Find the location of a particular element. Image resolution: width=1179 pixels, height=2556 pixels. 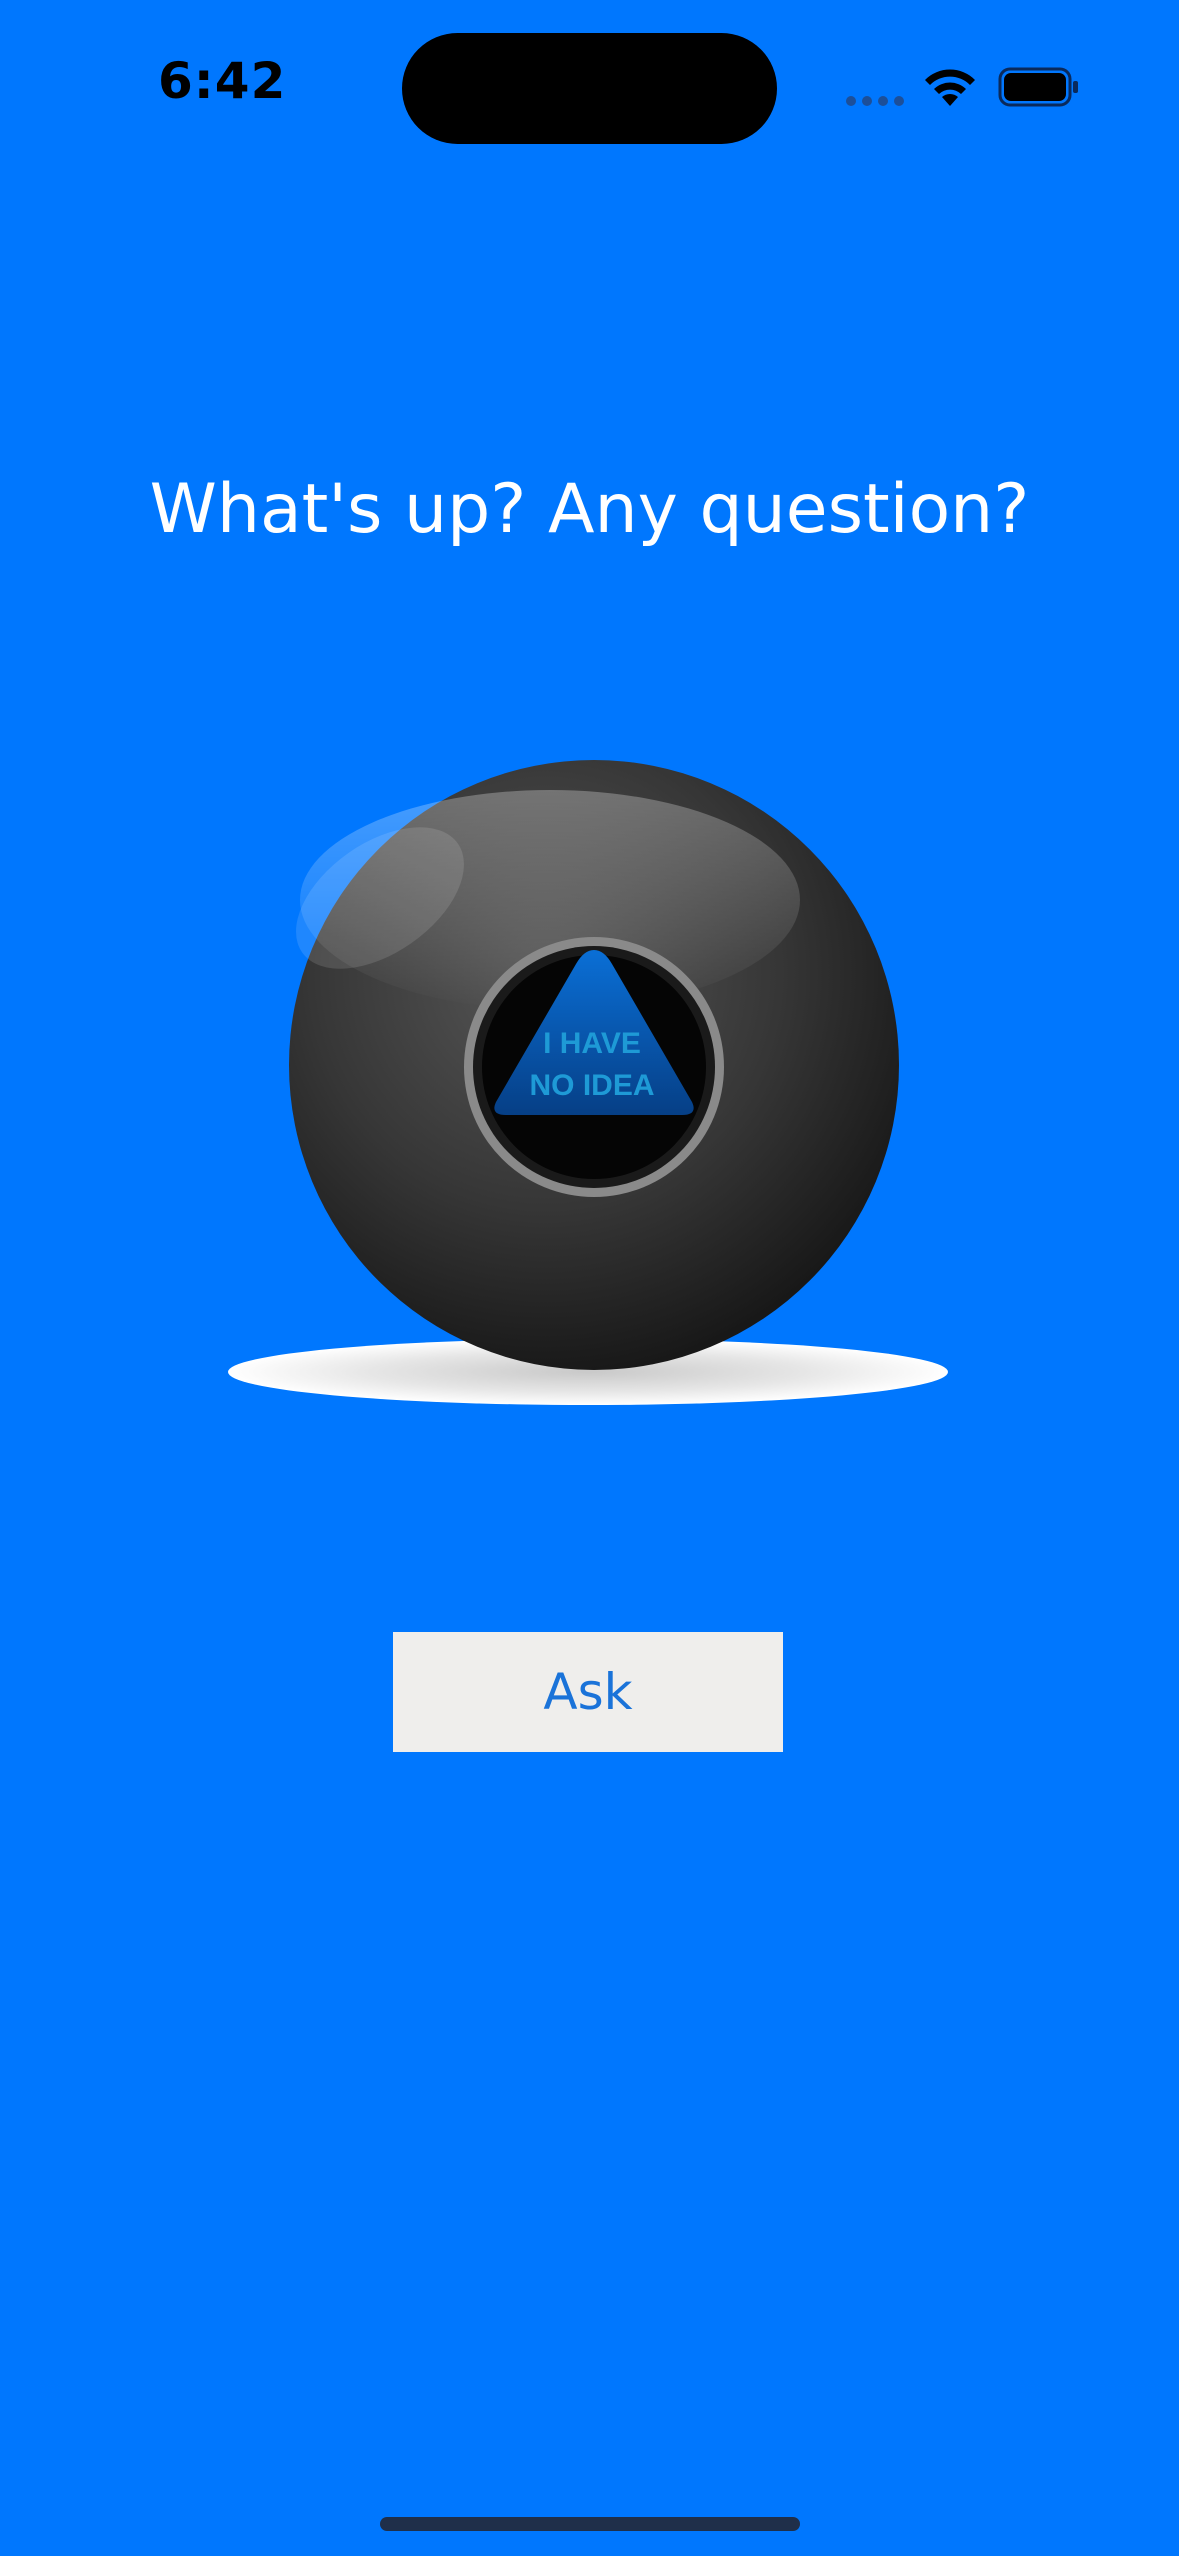

answer-text-line1: I HAVE is located at coordinates (592, 1043).